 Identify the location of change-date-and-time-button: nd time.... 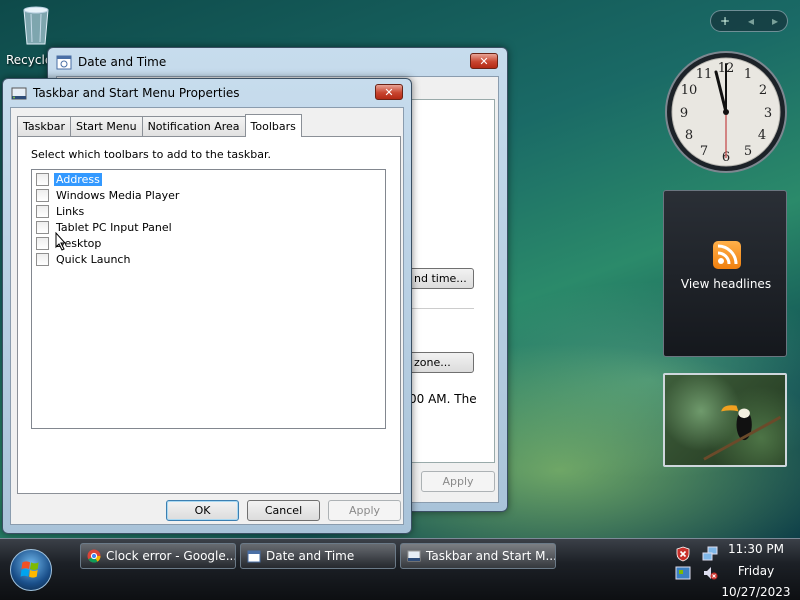
(440, 278).